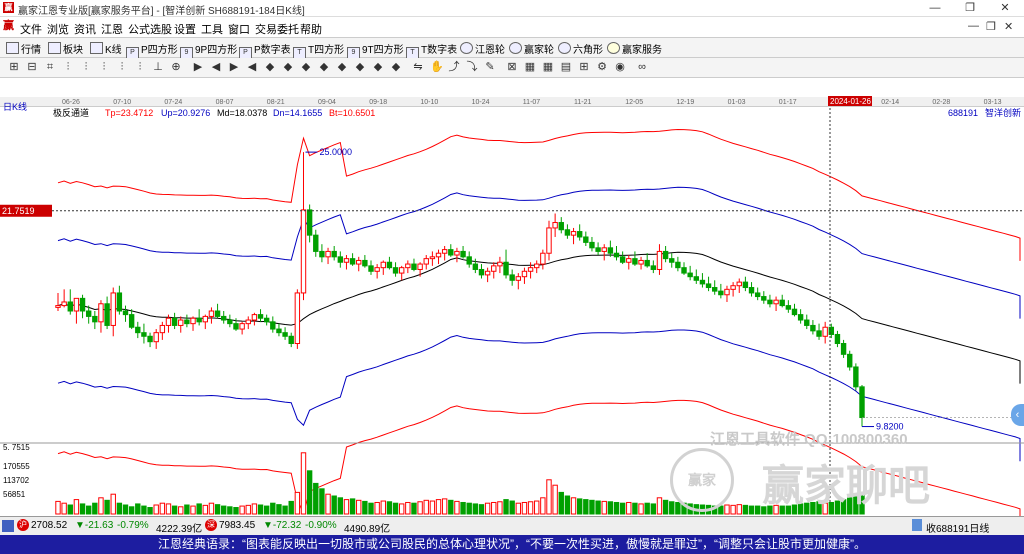 The image size is (1024, 554). Describe the element at coordinates (68, 67) in the screenshot. I see `tool-icon-3: ⫶` at that location.